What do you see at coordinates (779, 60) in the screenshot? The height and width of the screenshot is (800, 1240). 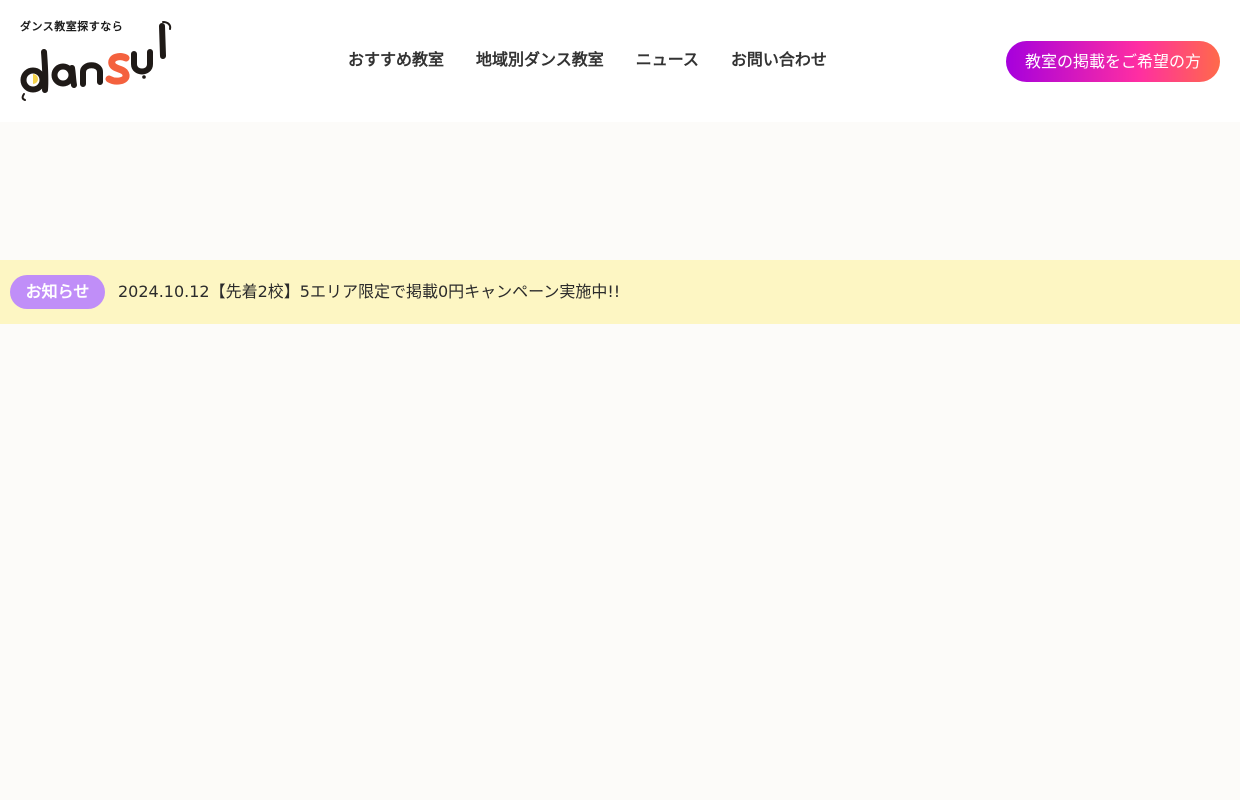 I see `nav-item-contact: お問い合わせ` at bounding box center [779, 60].